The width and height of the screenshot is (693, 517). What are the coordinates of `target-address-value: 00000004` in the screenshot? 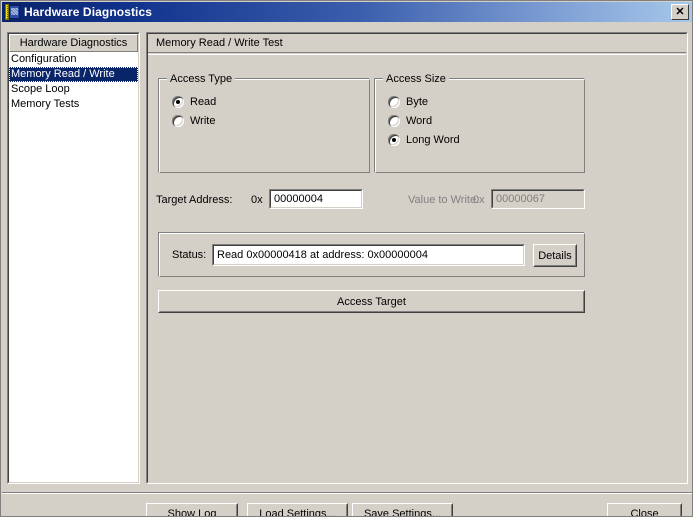 It's located at (316, 199).